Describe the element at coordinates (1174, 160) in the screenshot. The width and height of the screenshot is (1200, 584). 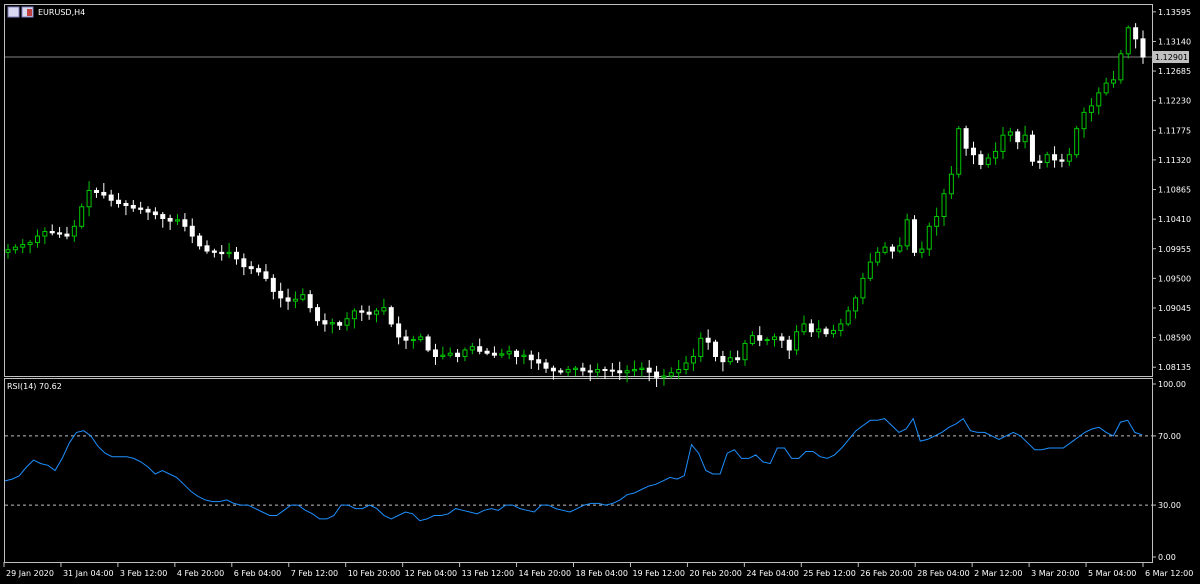
I see `price-tick-label: 1.11320` at that location.